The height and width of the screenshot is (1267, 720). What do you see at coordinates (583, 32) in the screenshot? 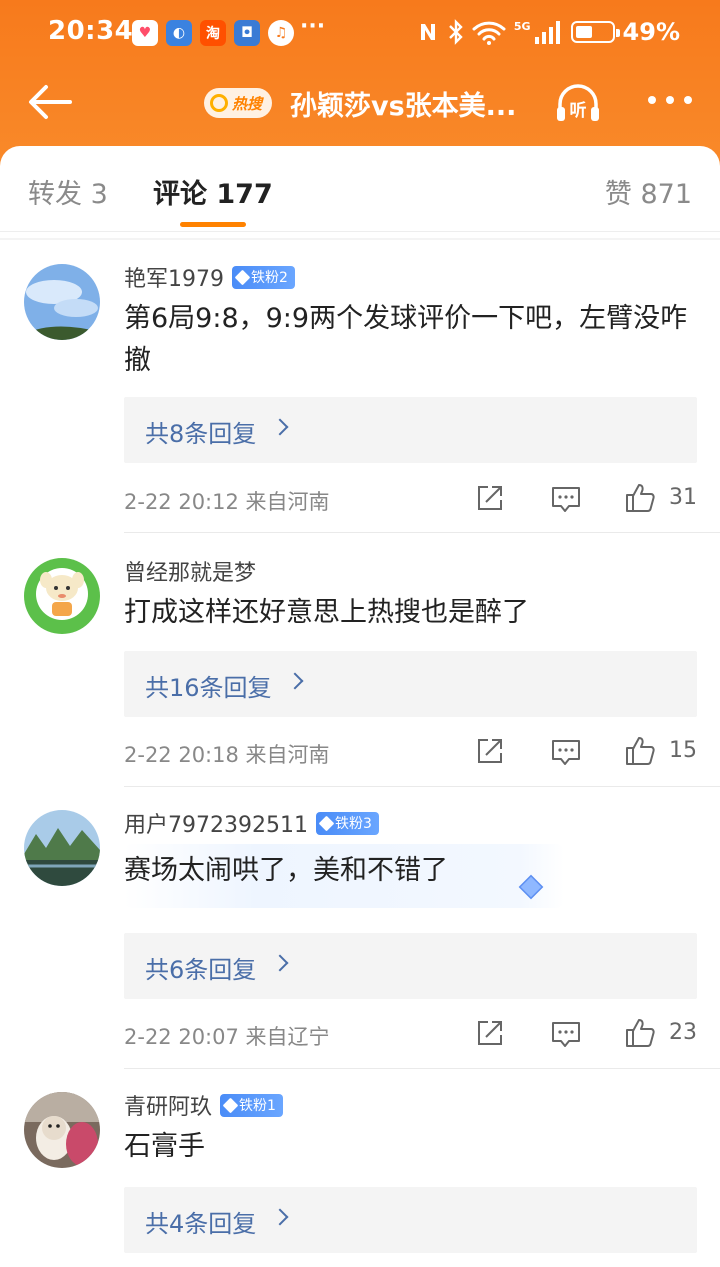
I see `battery-level` at bounding box center [583, 32].